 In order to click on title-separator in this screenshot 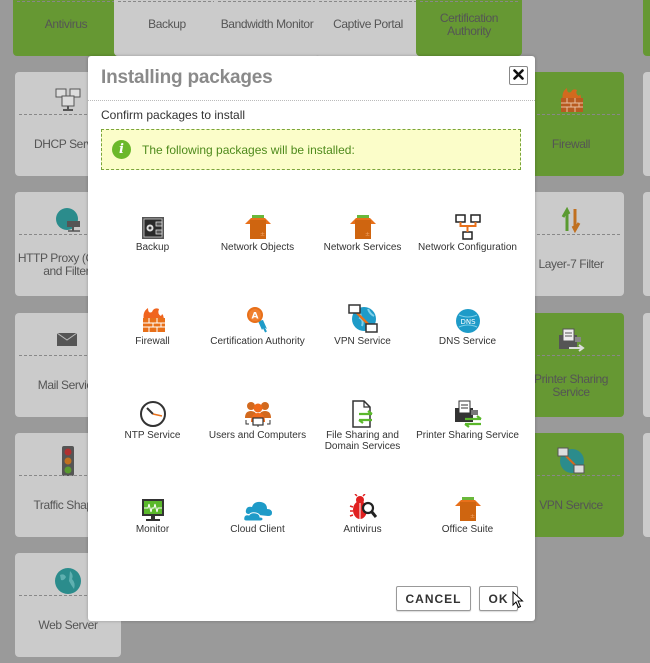, I will do `click(311, 100)`.